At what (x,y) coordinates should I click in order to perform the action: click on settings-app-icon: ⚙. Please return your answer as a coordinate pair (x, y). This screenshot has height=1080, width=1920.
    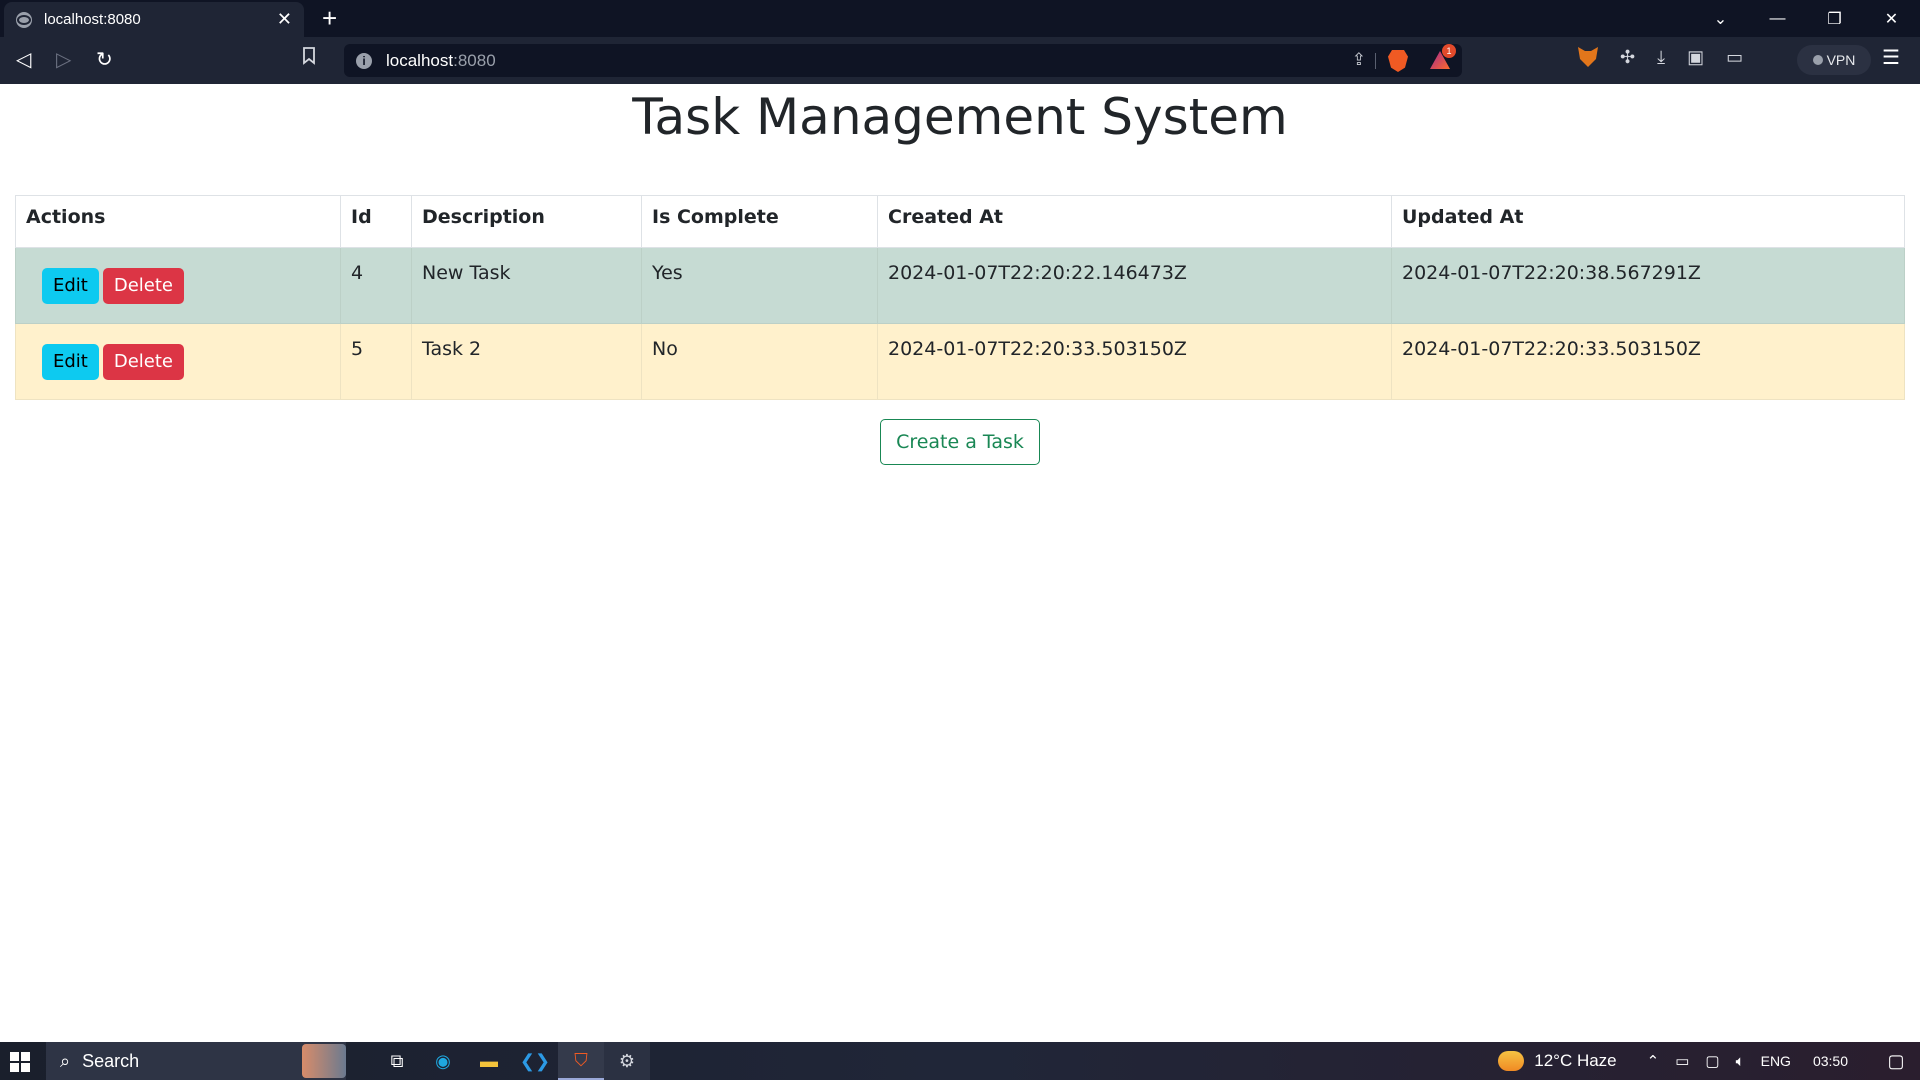
    Looking at the image, I should click on (627, 1061).